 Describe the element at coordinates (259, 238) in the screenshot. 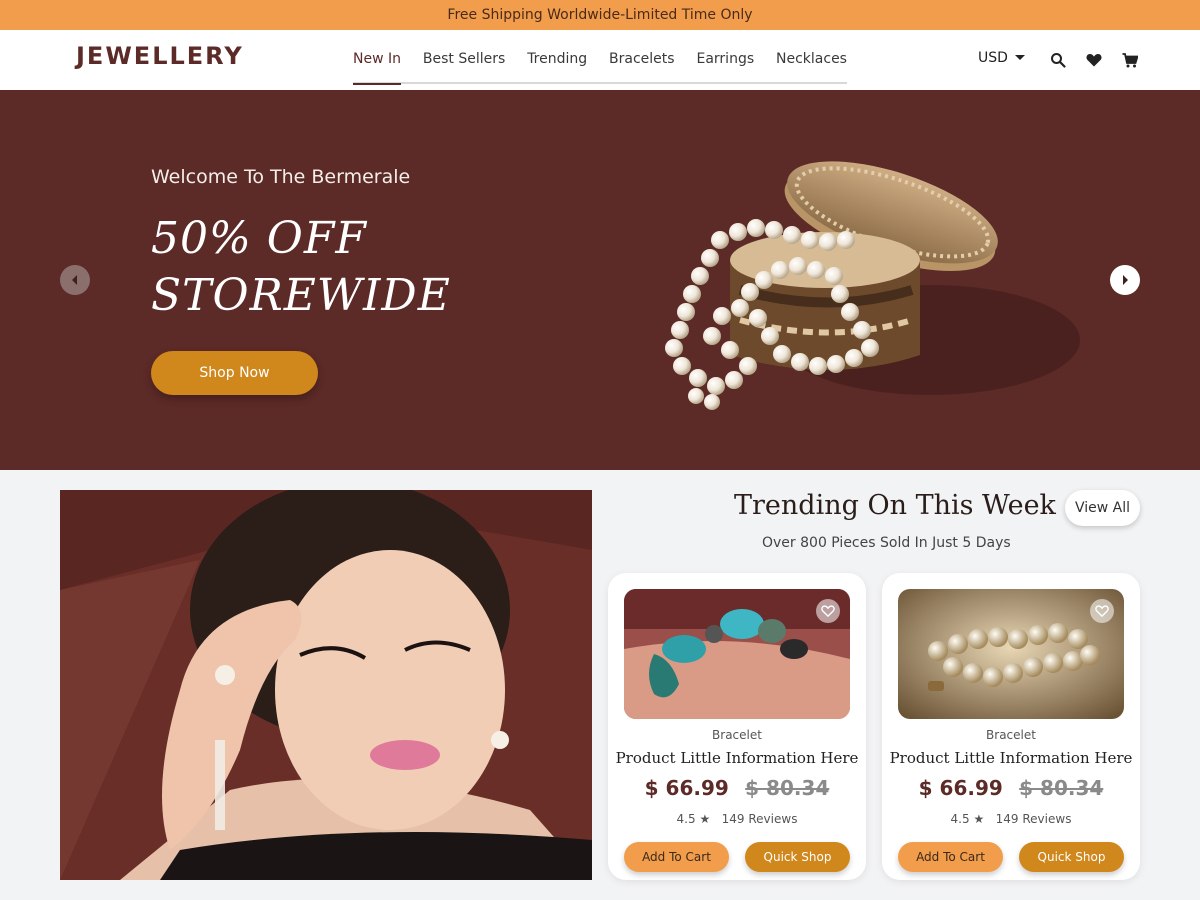

I see `hero-title-line1: 50% OFF` at that location.